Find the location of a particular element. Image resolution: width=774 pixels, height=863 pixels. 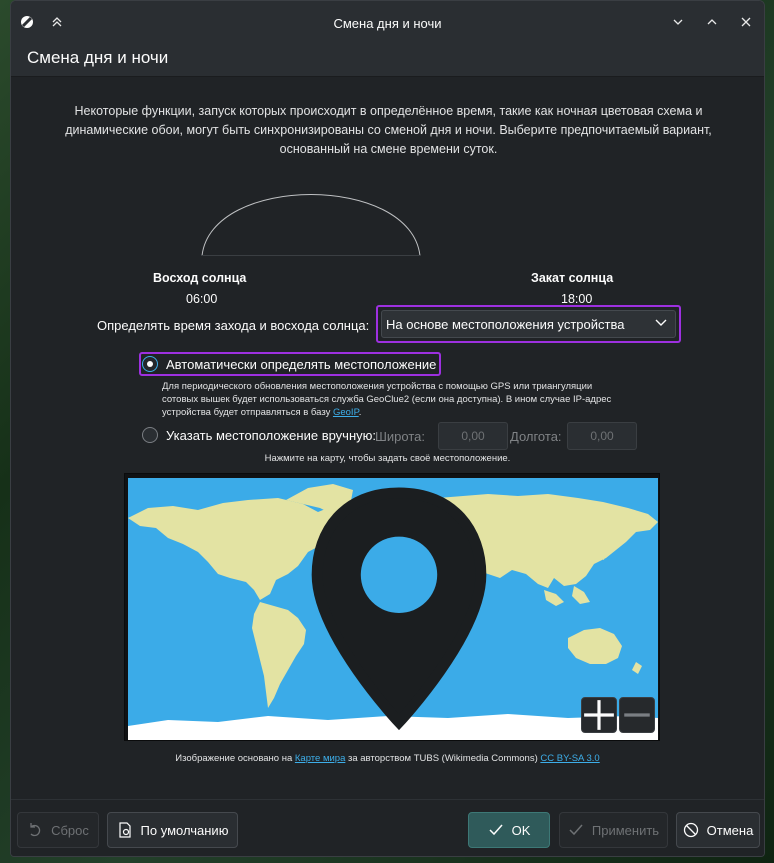

apply-label: Применить is located at coordinates (625, 830).